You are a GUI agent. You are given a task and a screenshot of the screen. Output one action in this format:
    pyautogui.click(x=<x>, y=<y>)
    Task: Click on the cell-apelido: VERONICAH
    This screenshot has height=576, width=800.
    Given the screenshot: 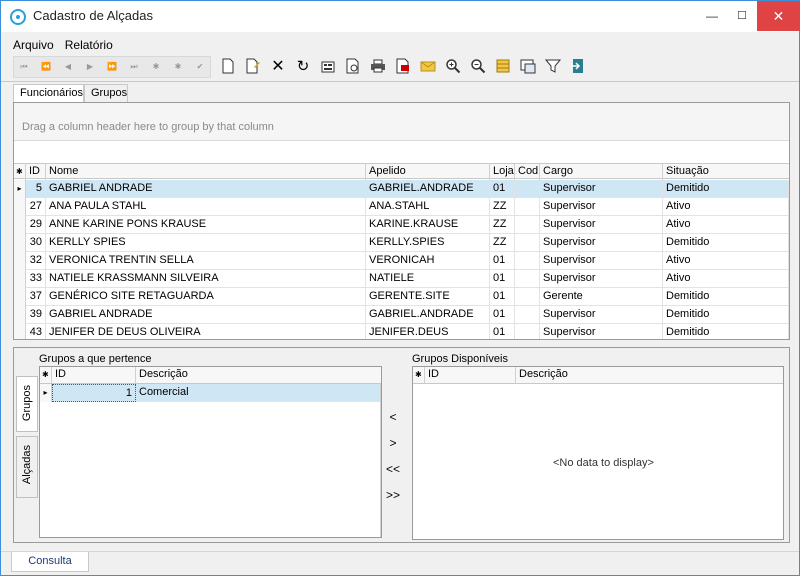 What is the action you would take?
    pyautogui.click(x=428, y=261)
    